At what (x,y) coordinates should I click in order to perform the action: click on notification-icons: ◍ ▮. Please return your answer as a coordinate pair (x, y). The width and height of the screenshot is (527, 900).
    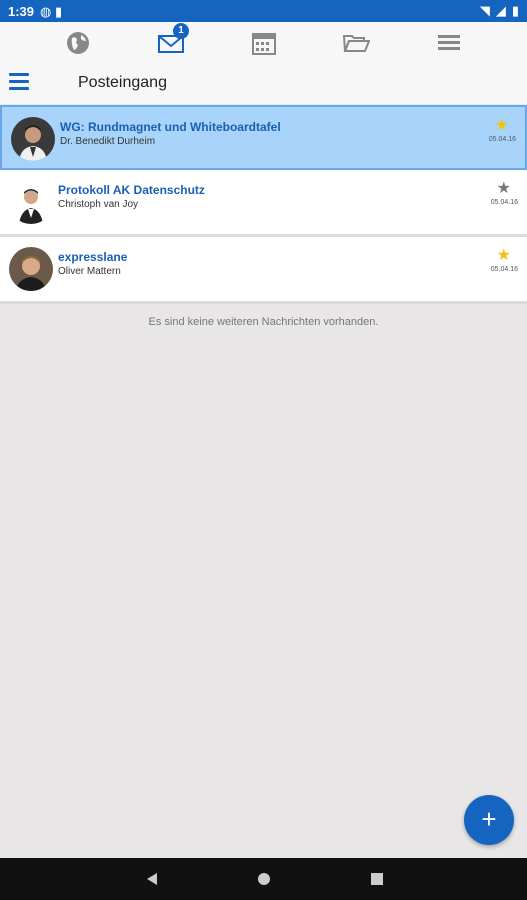
    Looking at the image, I should click on (51, 11).